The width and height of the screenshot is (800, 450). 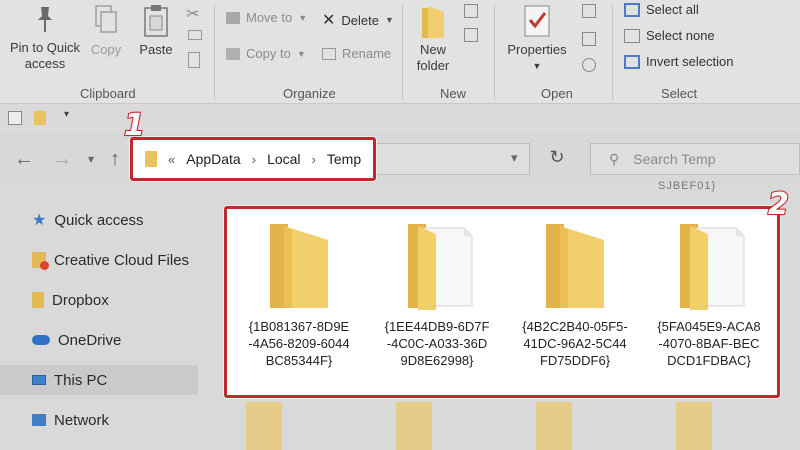 I want to click on copy-to-label: Copy to, so click(x=268, y=53).